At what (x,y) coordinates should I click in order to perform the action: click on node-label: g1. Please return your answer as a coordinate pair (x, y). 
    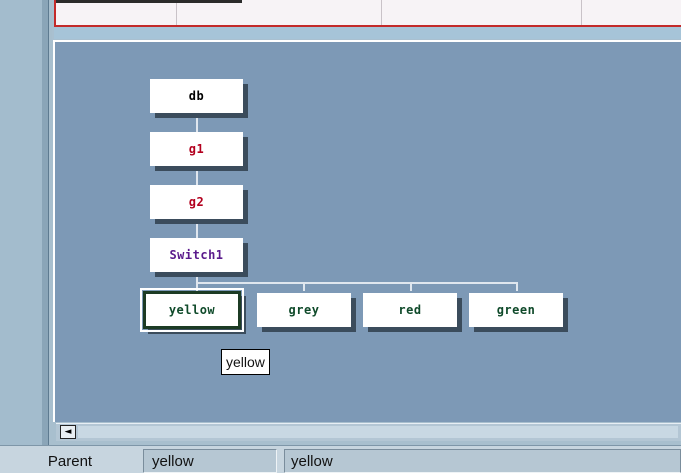
    Looking at the image, I should click on (196, 149).